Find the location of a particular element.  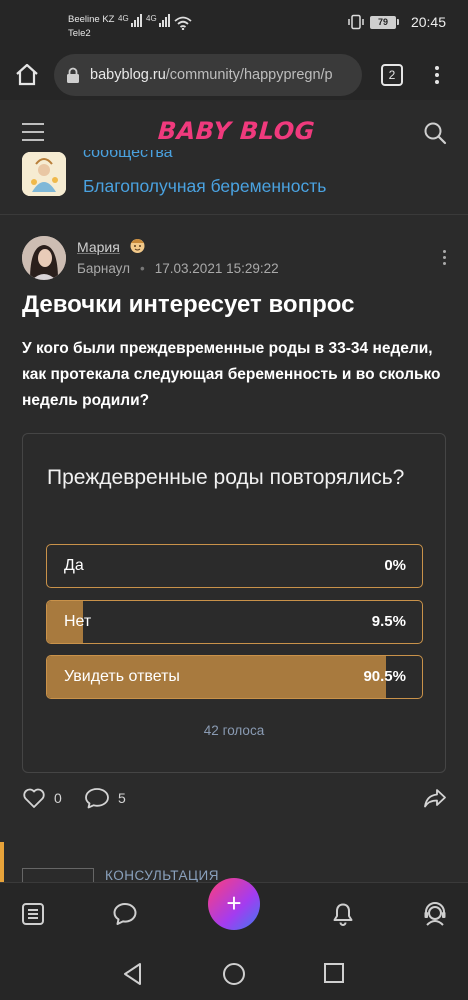

url-text: babyblog.ru/community/happypregn/p is located at coordinates (211, 75).